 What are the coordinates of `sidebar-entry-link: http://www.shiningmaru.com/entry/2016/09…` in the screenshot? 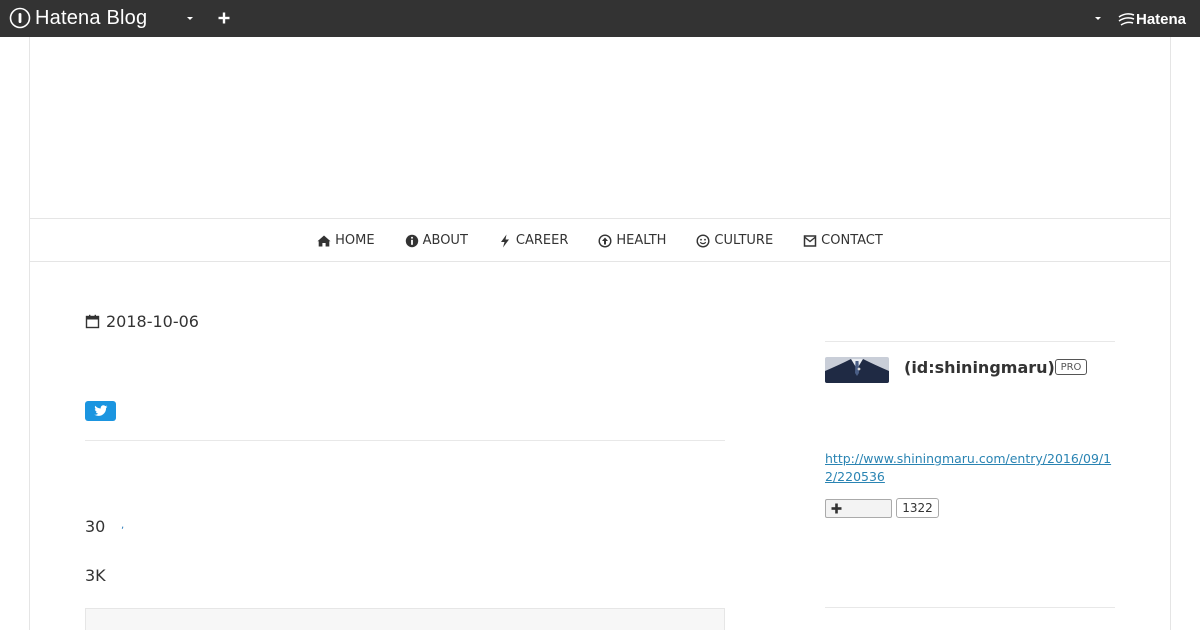 It's located at (971, 468).